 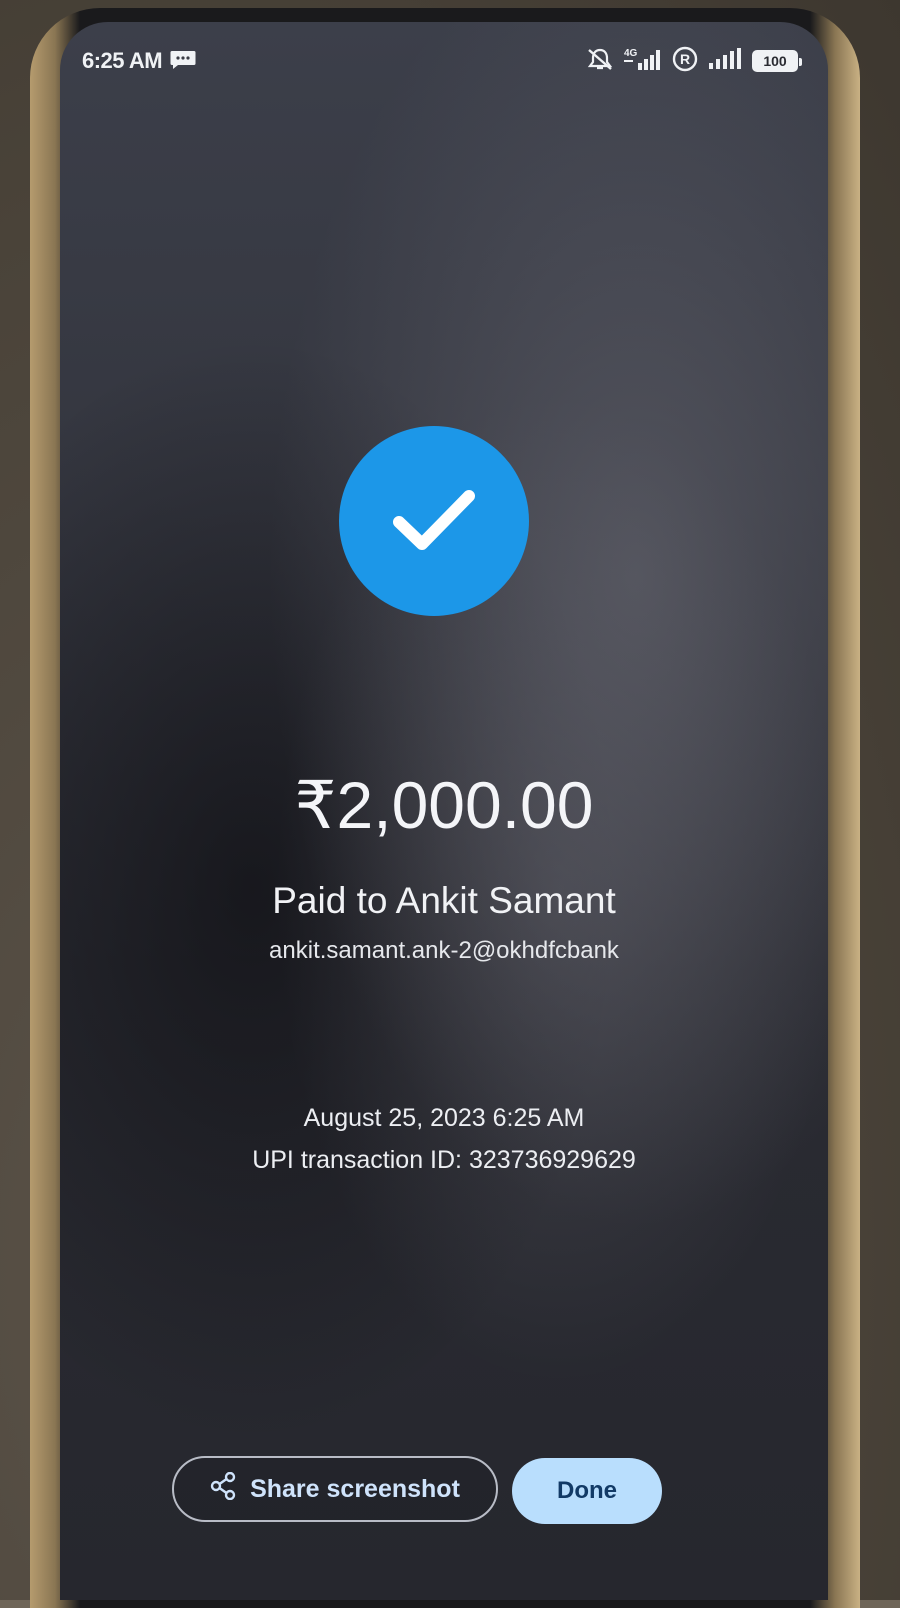 I want to click on transaction-id: UPI transaction ID: 323736929629, so click(x=444, y=1160).